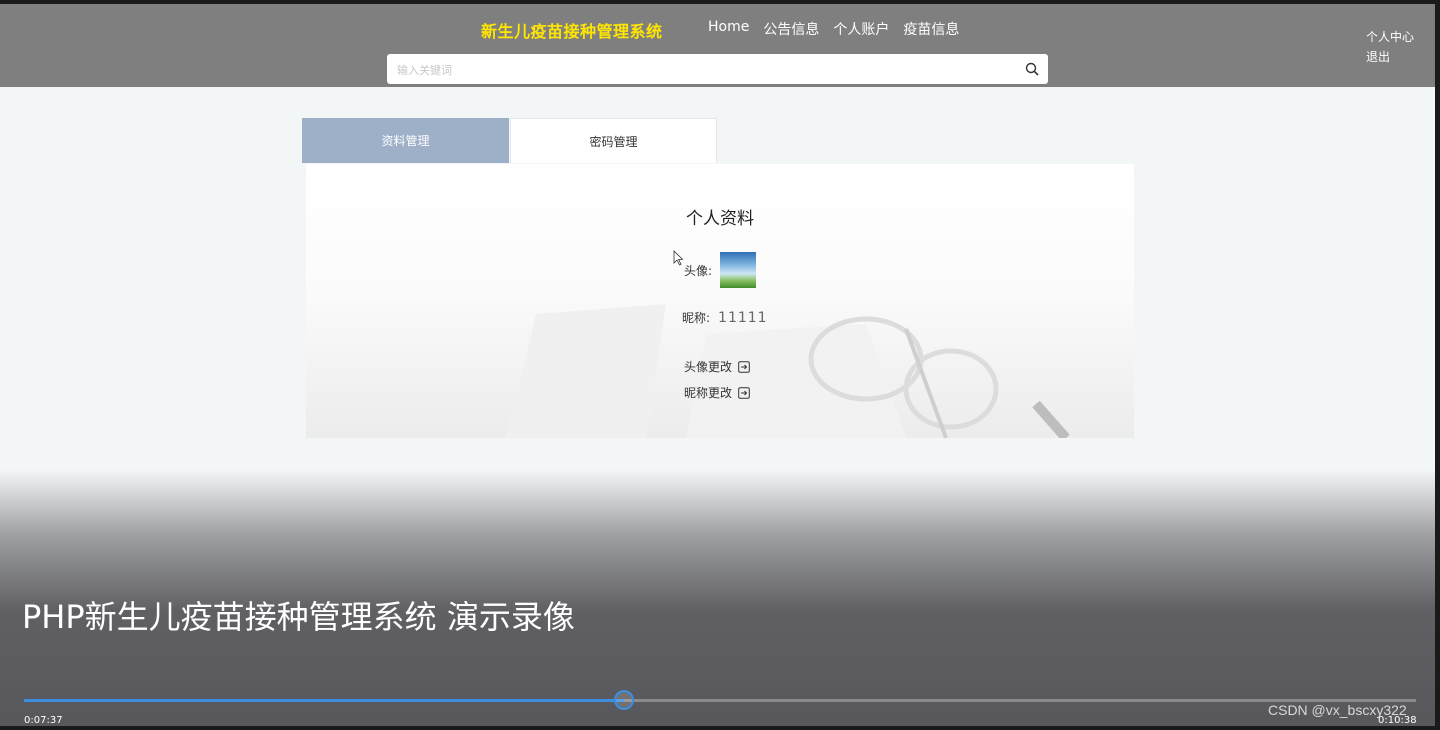  What do you see at coordinates (720, 728) in the screenshot?
I see `frame-bottom-border` at bounding box center [720, 728].